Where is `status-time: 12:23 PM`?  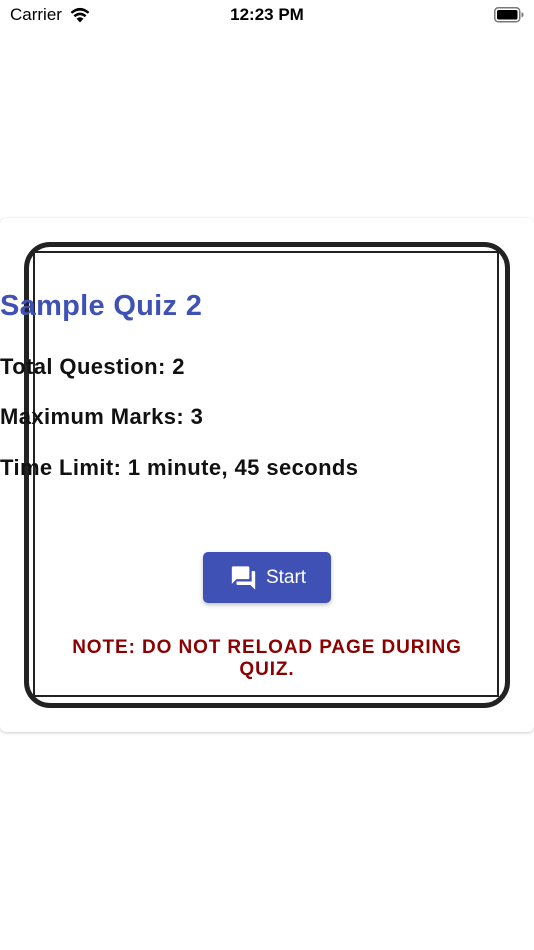
status-time: 12:23 PM is located at coordinates (267, 14).